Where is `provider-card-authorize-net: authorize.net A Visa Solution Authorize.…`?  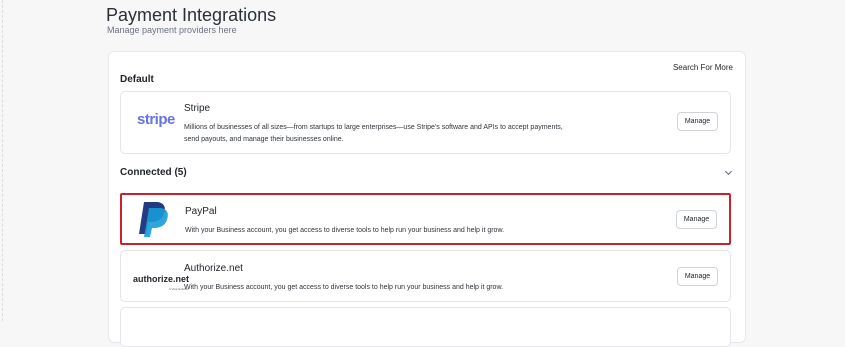 provider-card-authorize-net: authorize.net A Visa Solution Authorize.… is located at coordinates (425, 276).